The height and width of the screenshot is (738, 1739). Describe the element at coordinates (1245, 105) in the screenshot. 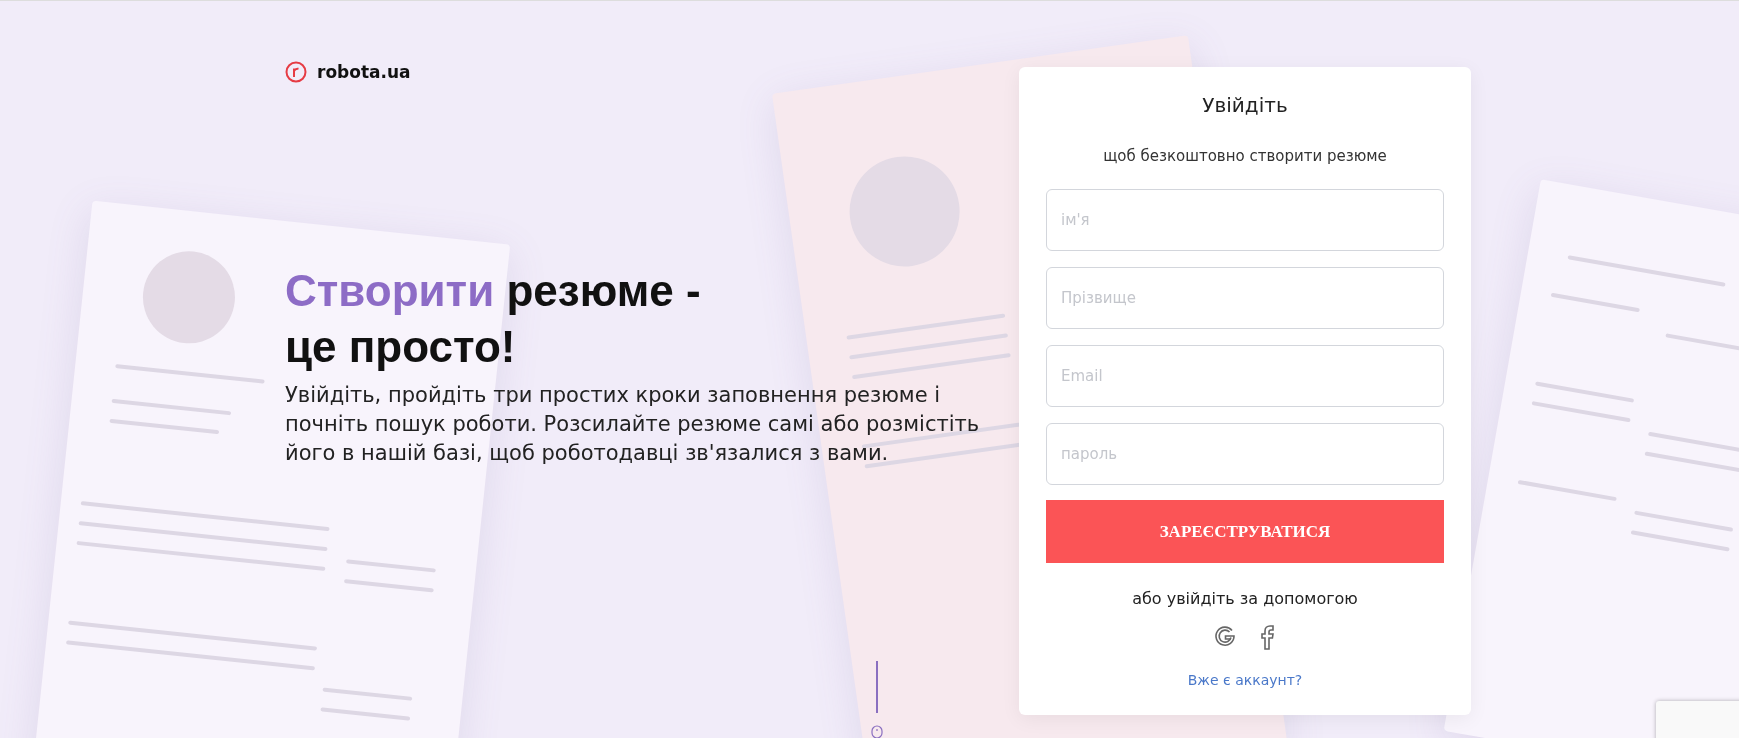

I see `form-title: Увійдіть` at that location.